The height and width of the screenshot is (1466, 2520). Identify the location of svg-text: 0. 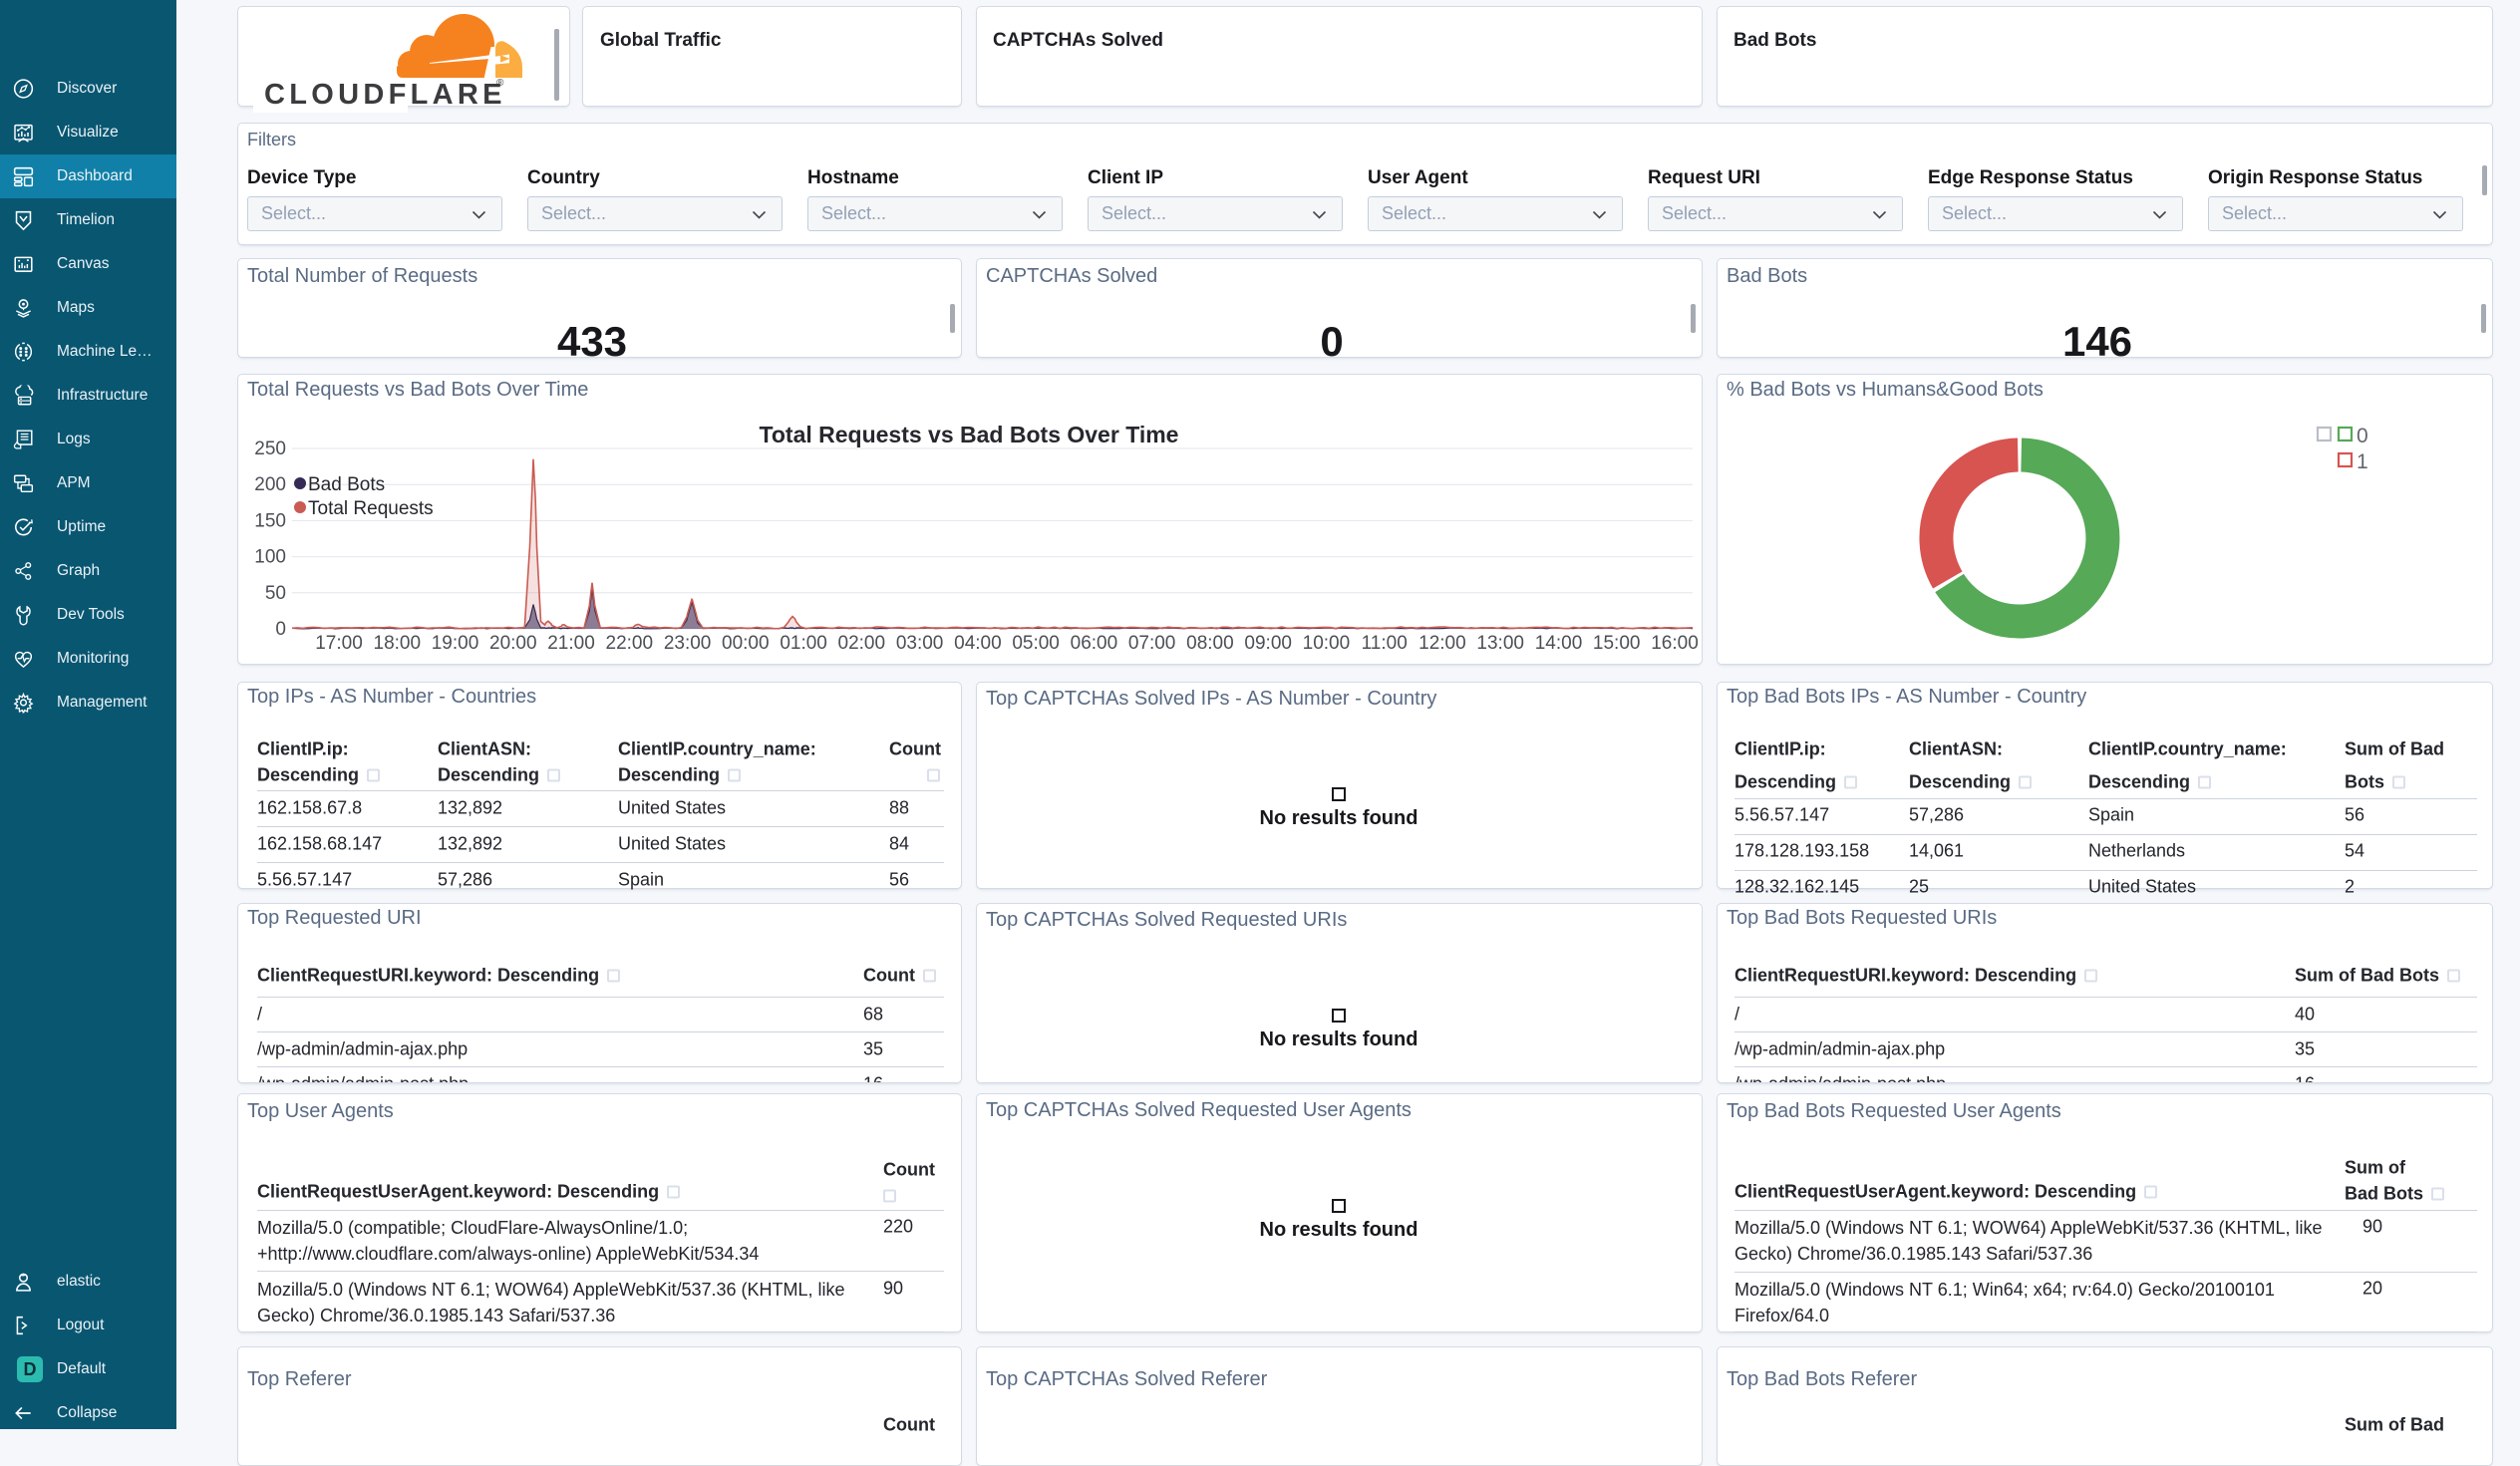
(2362, 436).